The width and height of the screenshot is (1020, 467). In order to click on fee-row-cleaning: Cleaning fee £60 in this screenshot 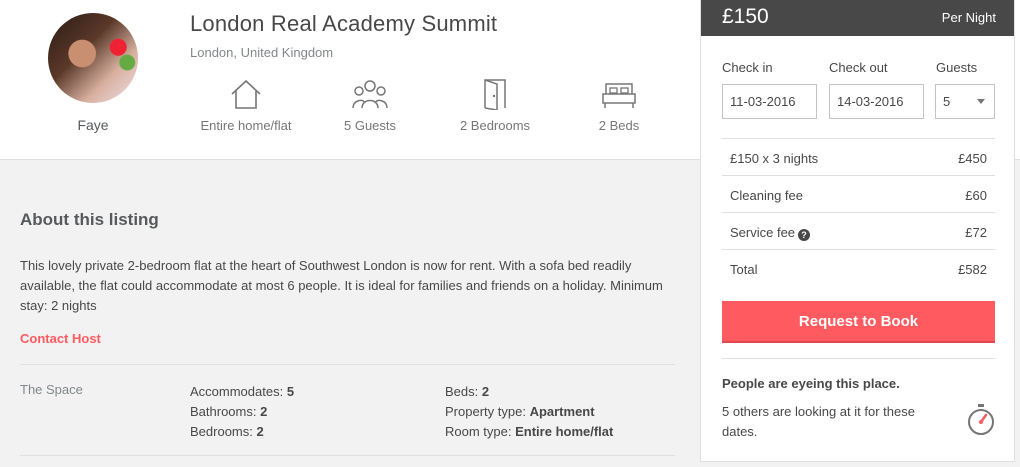, I will do `click(858, 193)`.